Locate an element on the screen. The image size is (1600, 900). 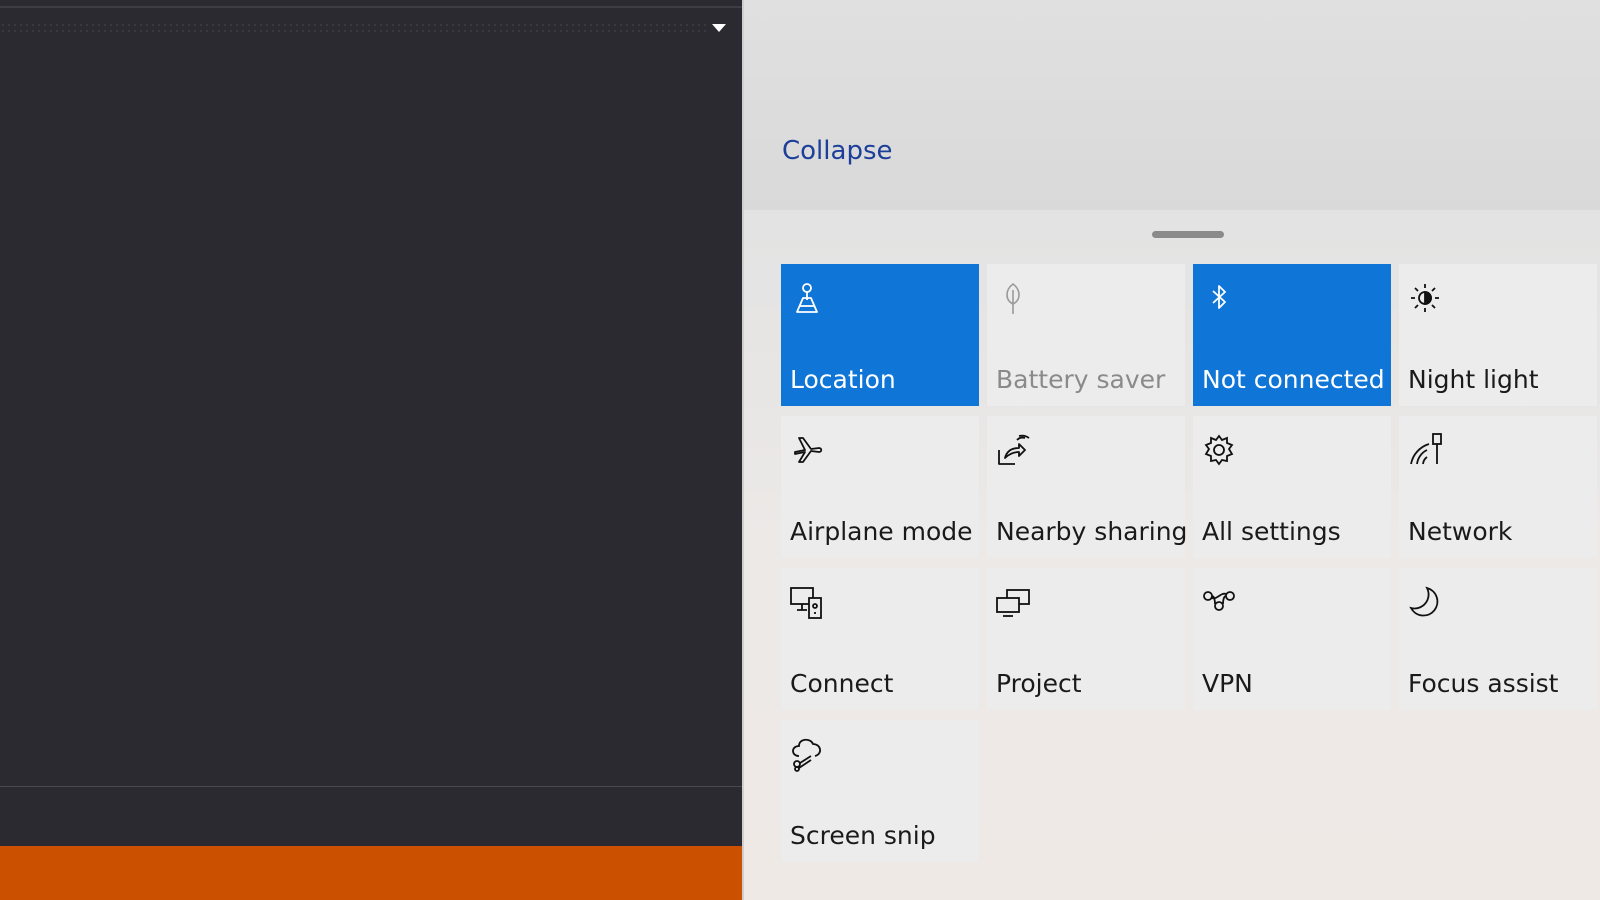
collapse-link: Collapse is located at coordinates (837, 151).